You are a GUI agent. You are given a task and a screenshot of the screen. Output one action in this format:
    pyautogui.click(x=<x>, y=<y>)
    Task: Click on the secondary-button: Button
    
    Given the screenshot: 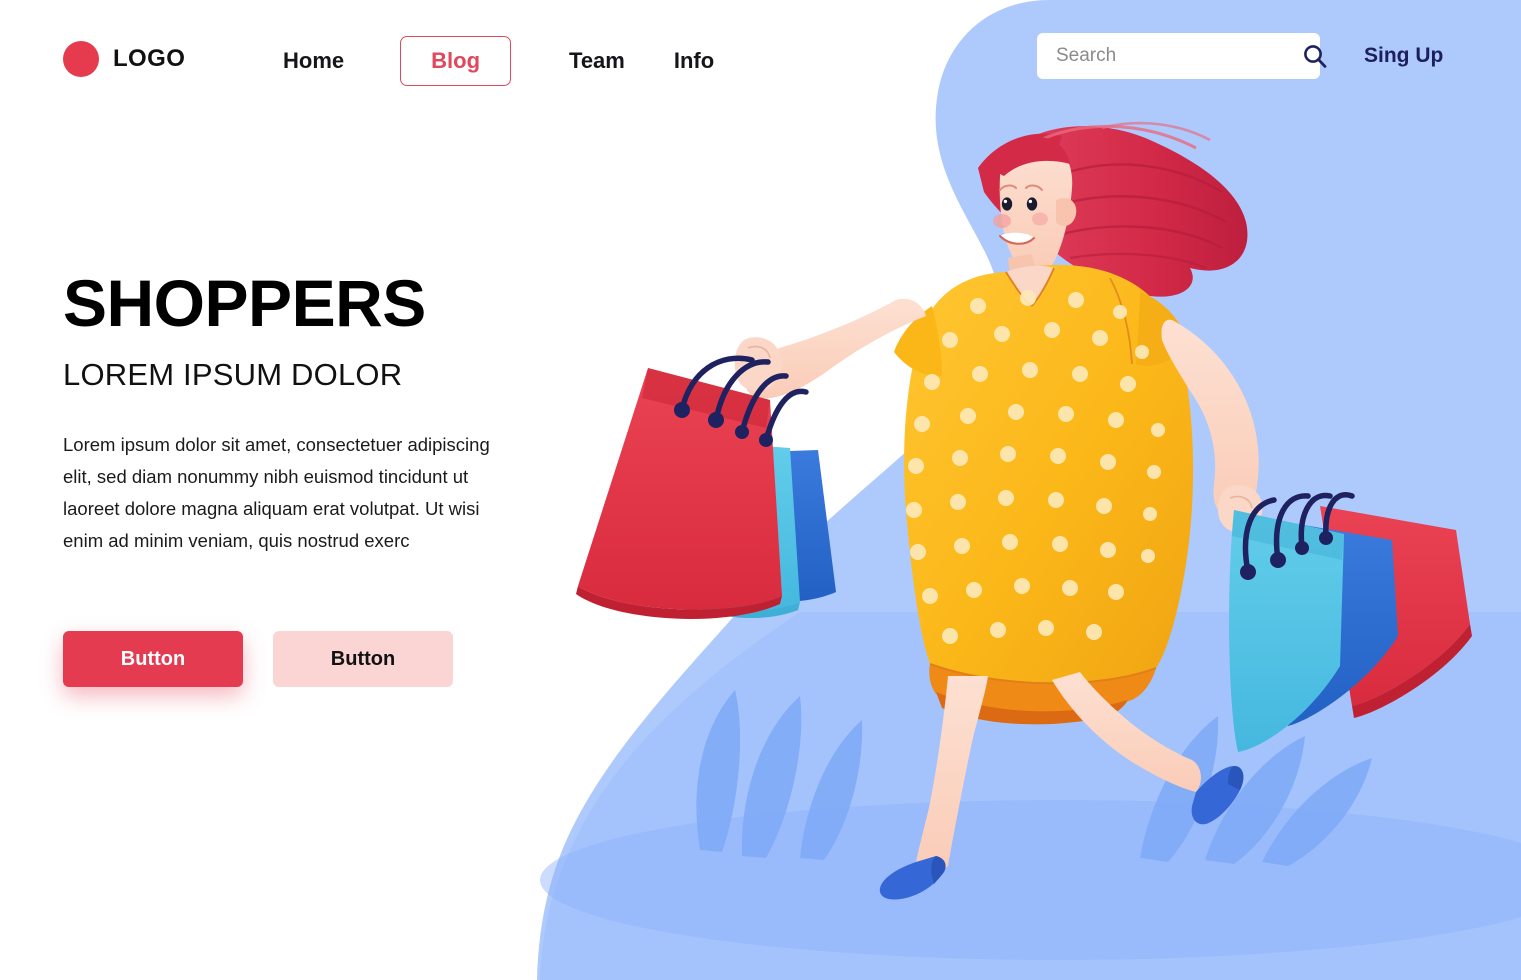 What is the action you would take?
    pyautogui.click(x=363, y=659)
    